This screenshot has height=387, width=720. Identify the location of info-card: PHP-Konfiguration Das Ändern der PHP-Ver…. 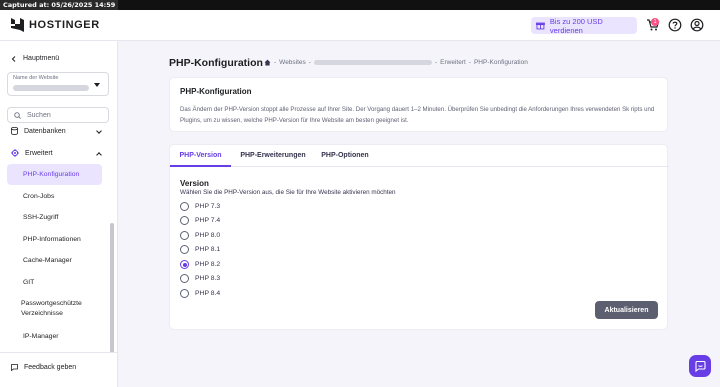
(418, 104).